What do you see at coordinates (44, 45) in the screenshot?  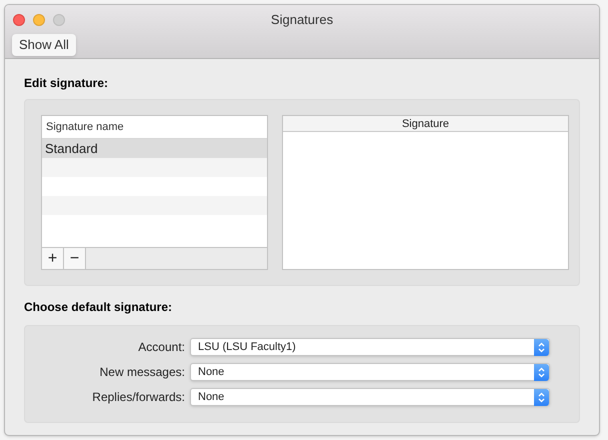 I see `show-all-button: Show All` at bounding box center [44, 45].